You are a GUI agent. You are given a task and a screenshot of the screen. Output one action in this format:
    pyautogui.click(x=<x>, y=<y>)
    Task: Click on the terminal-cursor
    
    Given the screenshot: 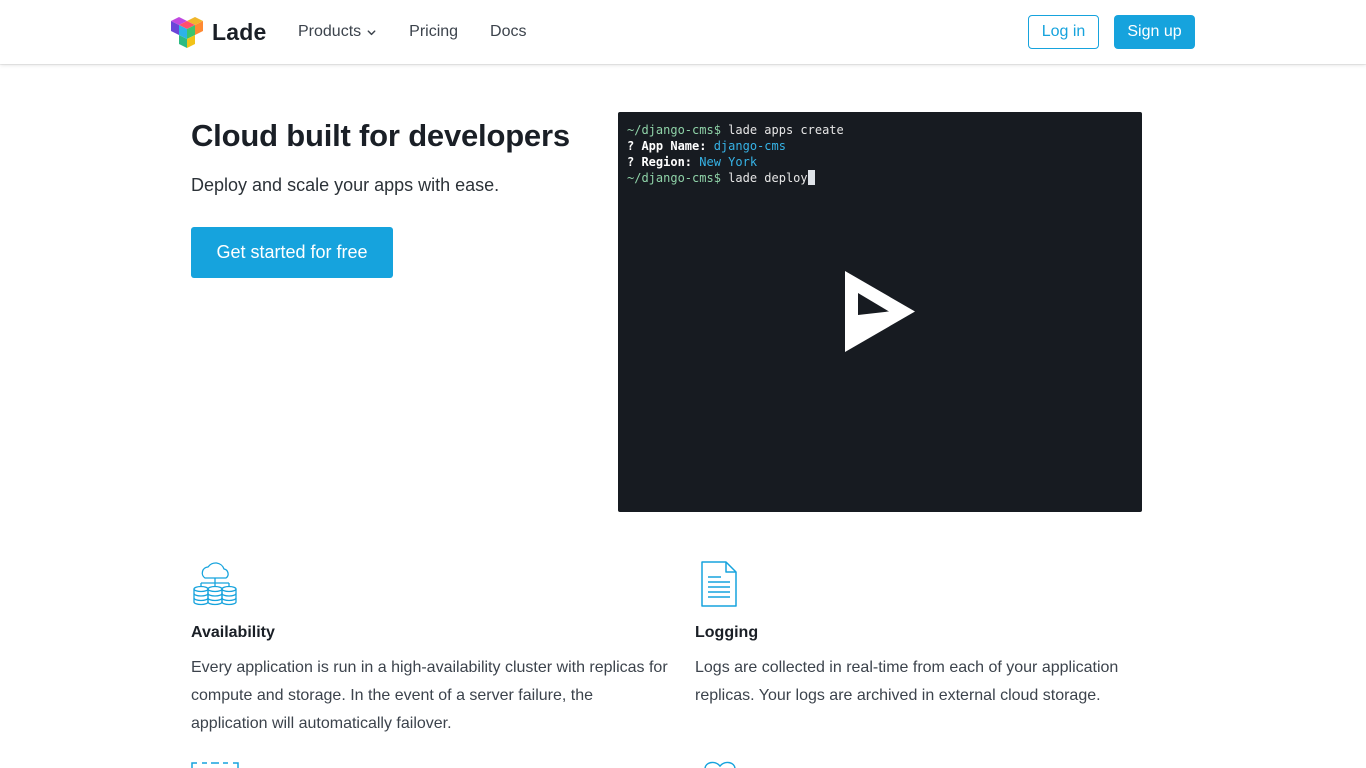 What is the action you would take?
    pyautogui.click(x=811, y=177)
    